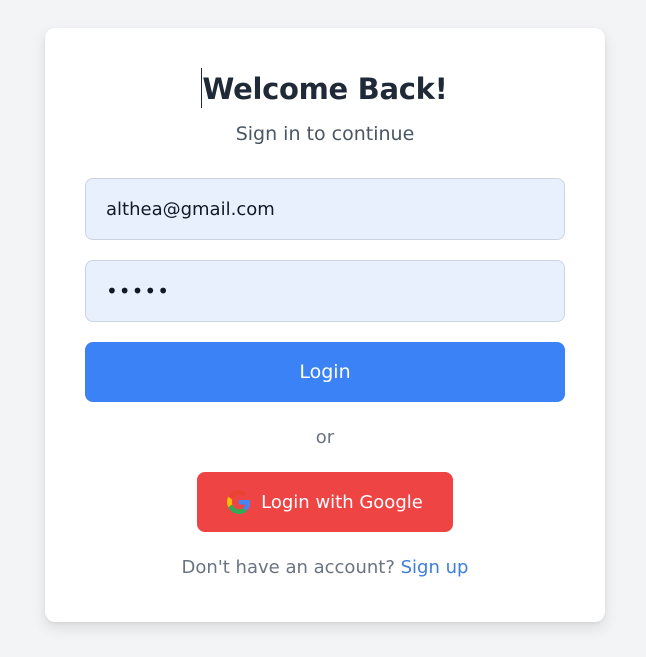 The width and height of the screenshot is (646, 657). What do you see at coordinates (325, 437) in the screenshot?
I see `or-divider: or` at bounding box center [325, 437].